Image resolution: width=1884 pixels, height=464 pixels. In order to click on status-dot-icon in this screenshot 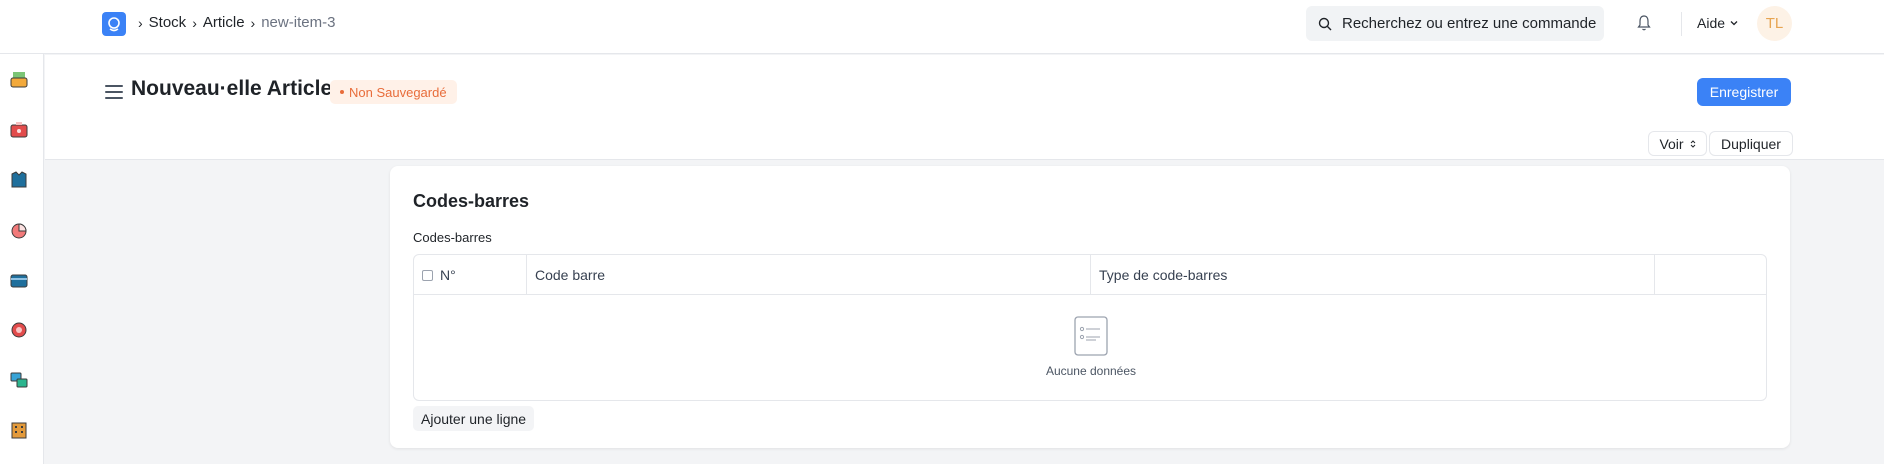, I will do `click(342, 92)`.